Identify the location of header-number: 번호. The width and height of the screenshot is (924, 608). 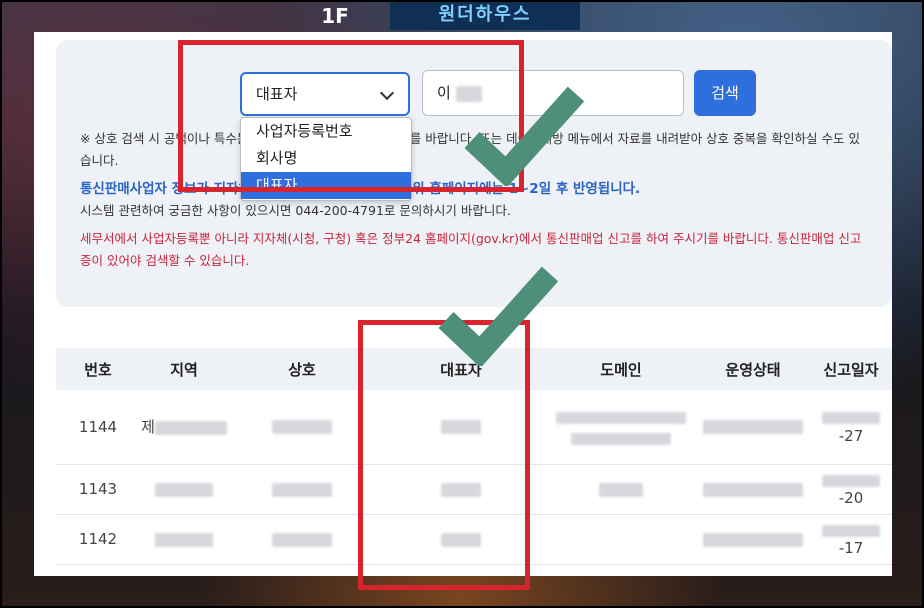
(98, 369).